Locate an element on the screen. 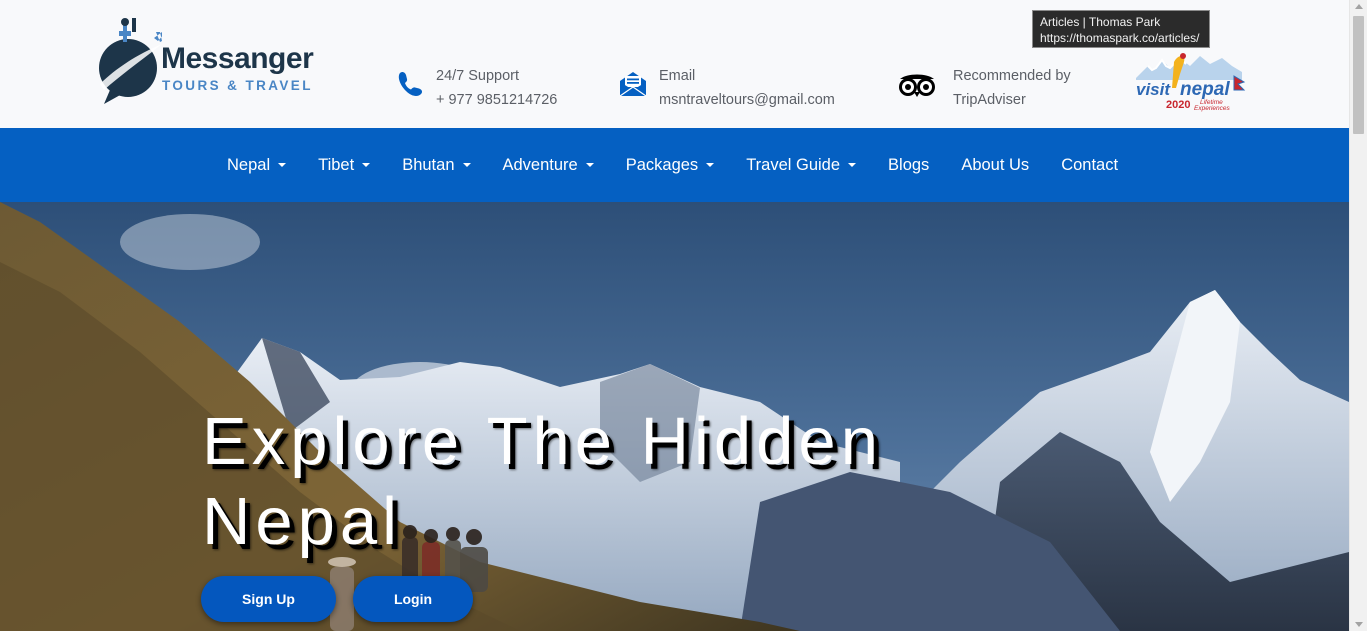 Image resolution: width=1367 pixels, height=631 pixels. svg-text: Experiences is located at coordinates (1212, 108).